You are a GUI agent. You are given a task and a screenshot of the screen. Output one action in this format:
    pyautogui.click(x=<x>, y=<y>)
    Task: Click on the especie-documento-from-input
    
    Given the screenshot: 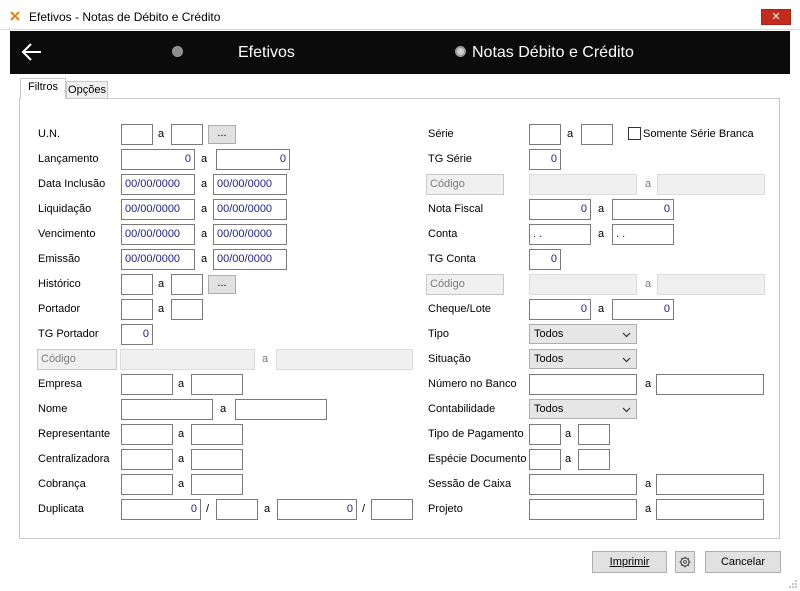 What is the action you would take?
    pyautogui.click(x=545, y=459)
    